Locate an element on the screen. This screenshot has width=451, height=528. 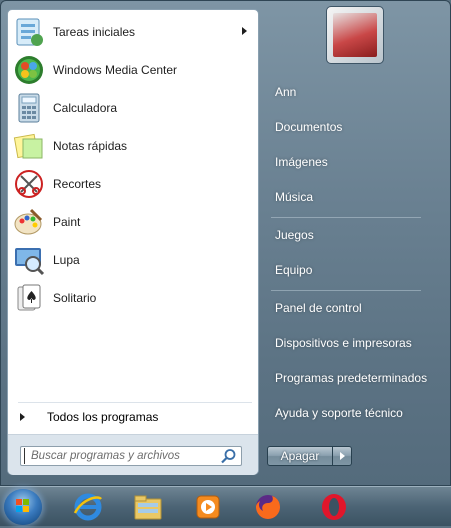
opera-icon is located at coordinates (334, 506).